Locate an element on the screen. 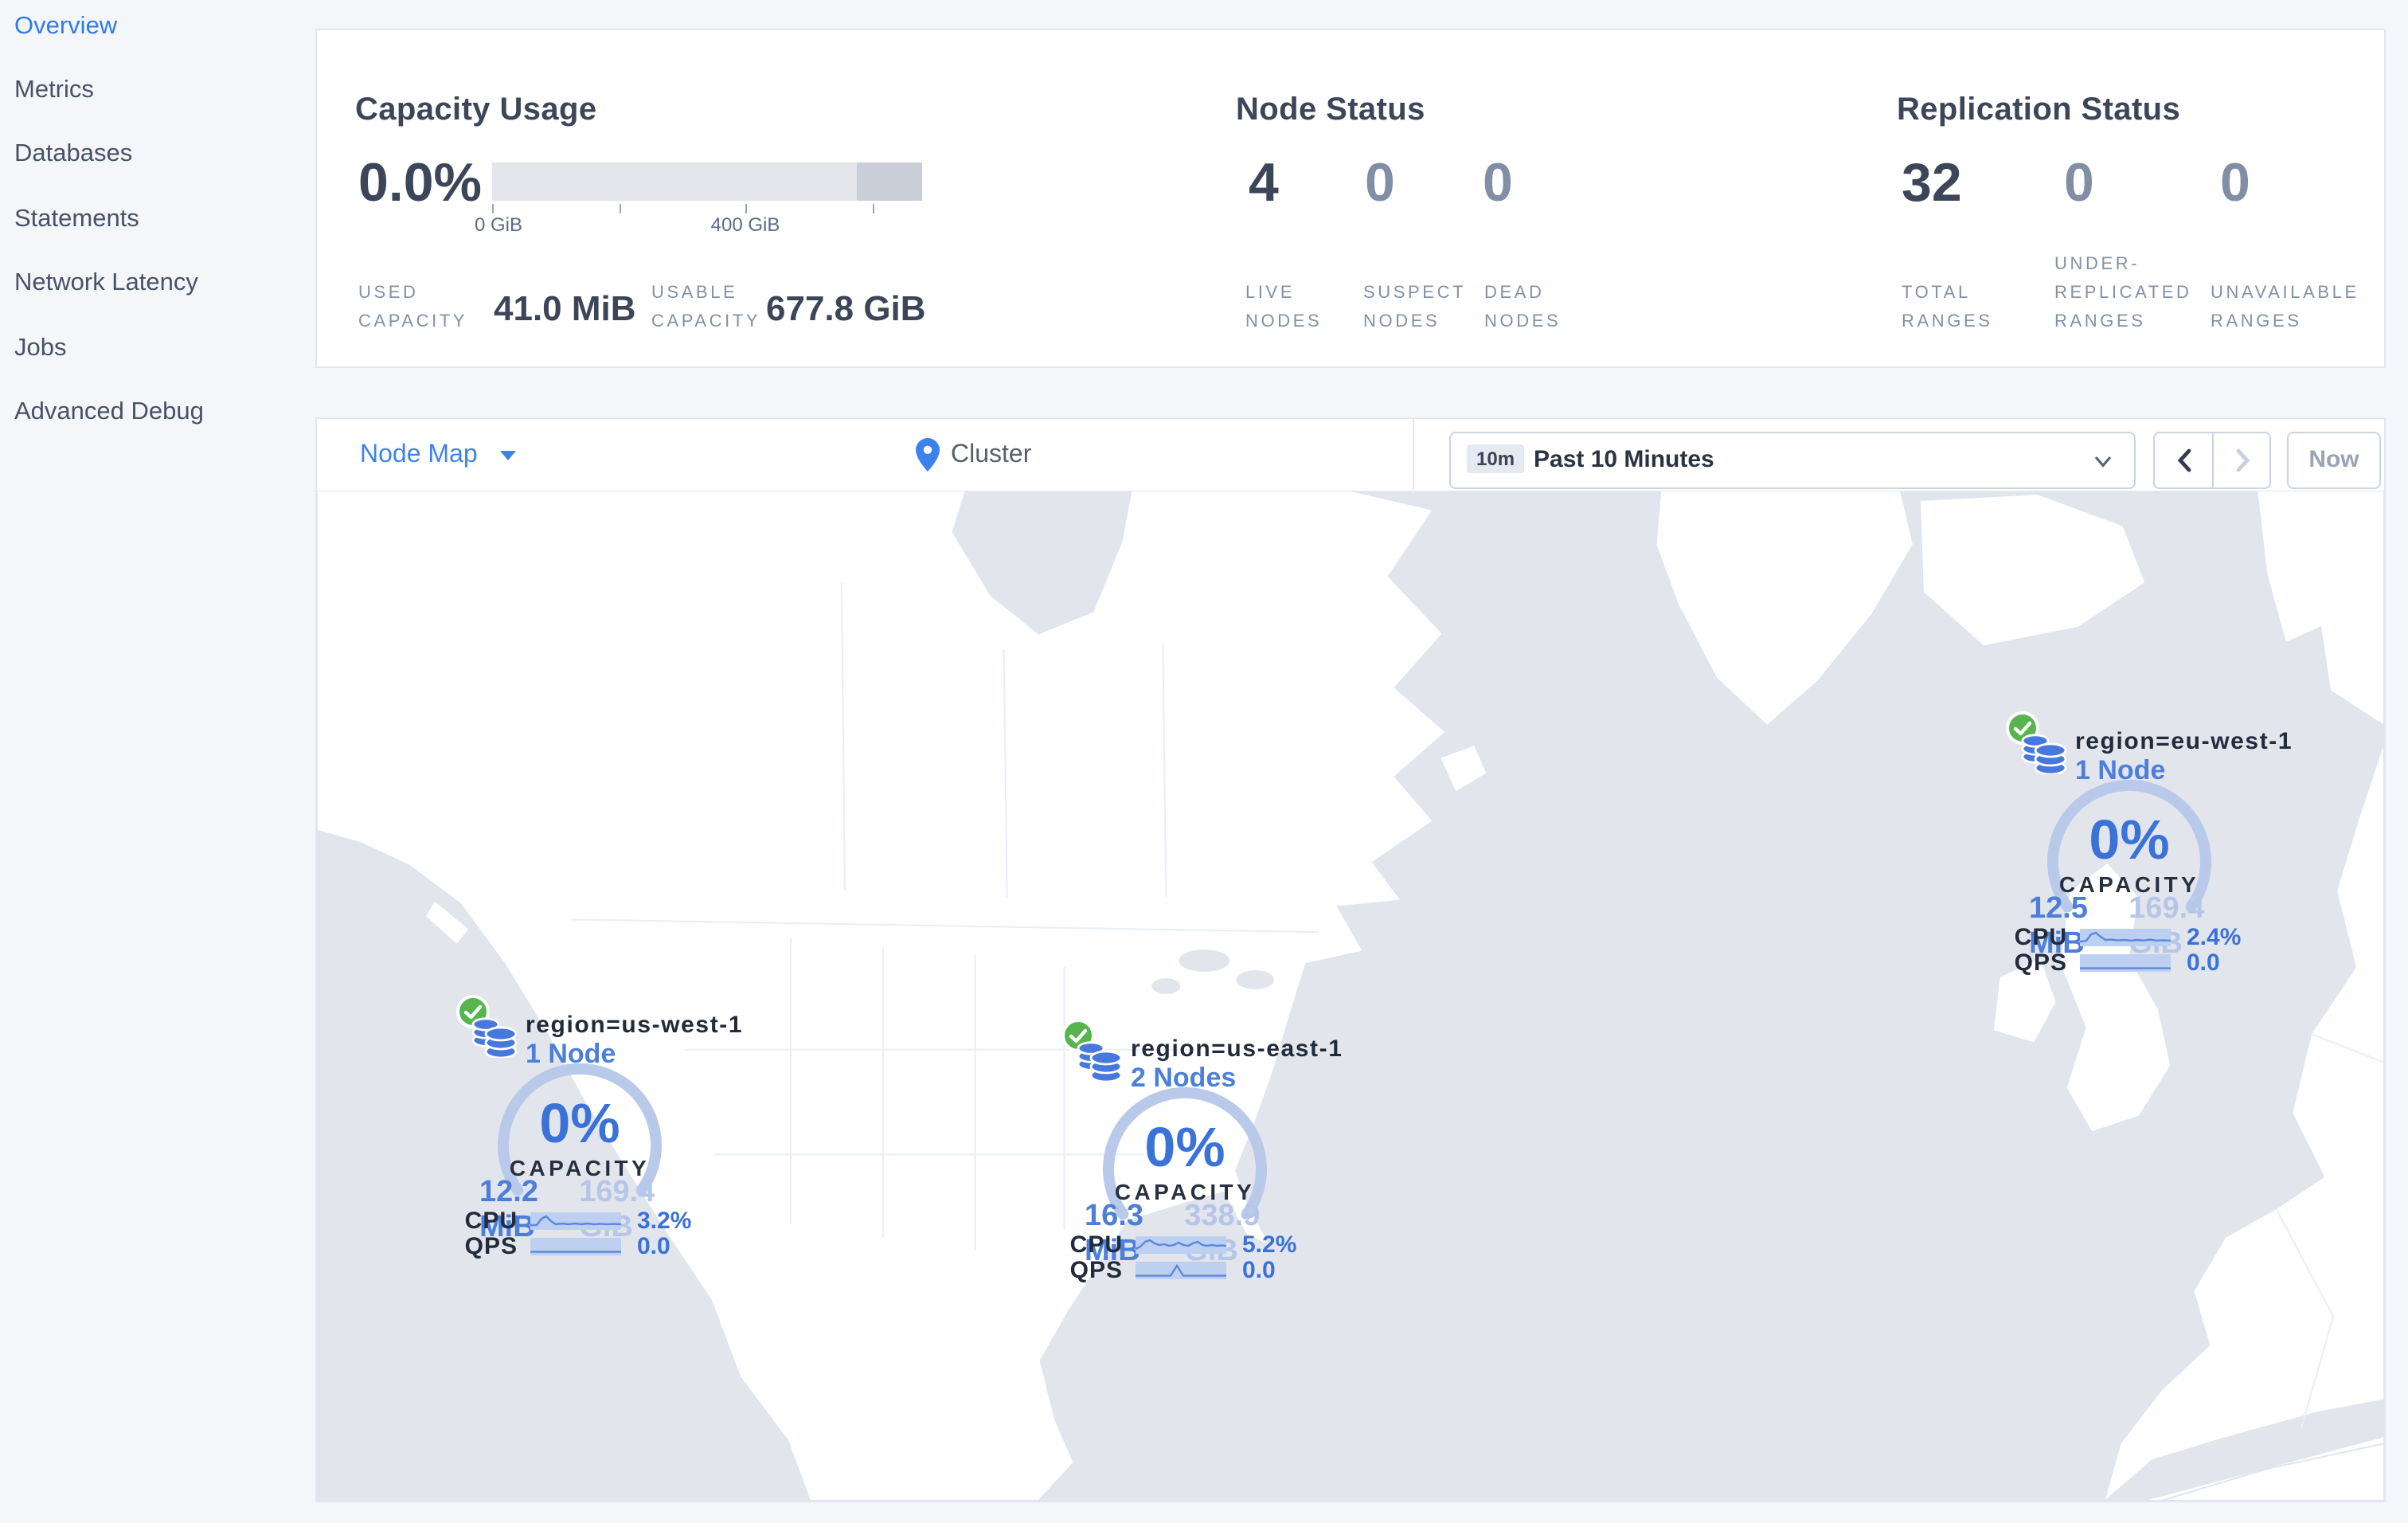 This screenshot has height=1523, width=2408. sidebar-item-databases: Databases is located at coordinates (73, 154).